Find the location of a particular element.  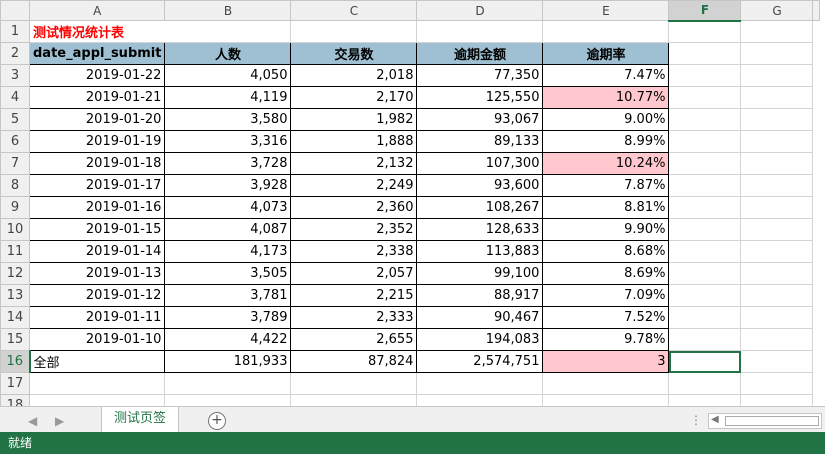

data-cell: 2019-01-10 is located at coordinates (97, 339).